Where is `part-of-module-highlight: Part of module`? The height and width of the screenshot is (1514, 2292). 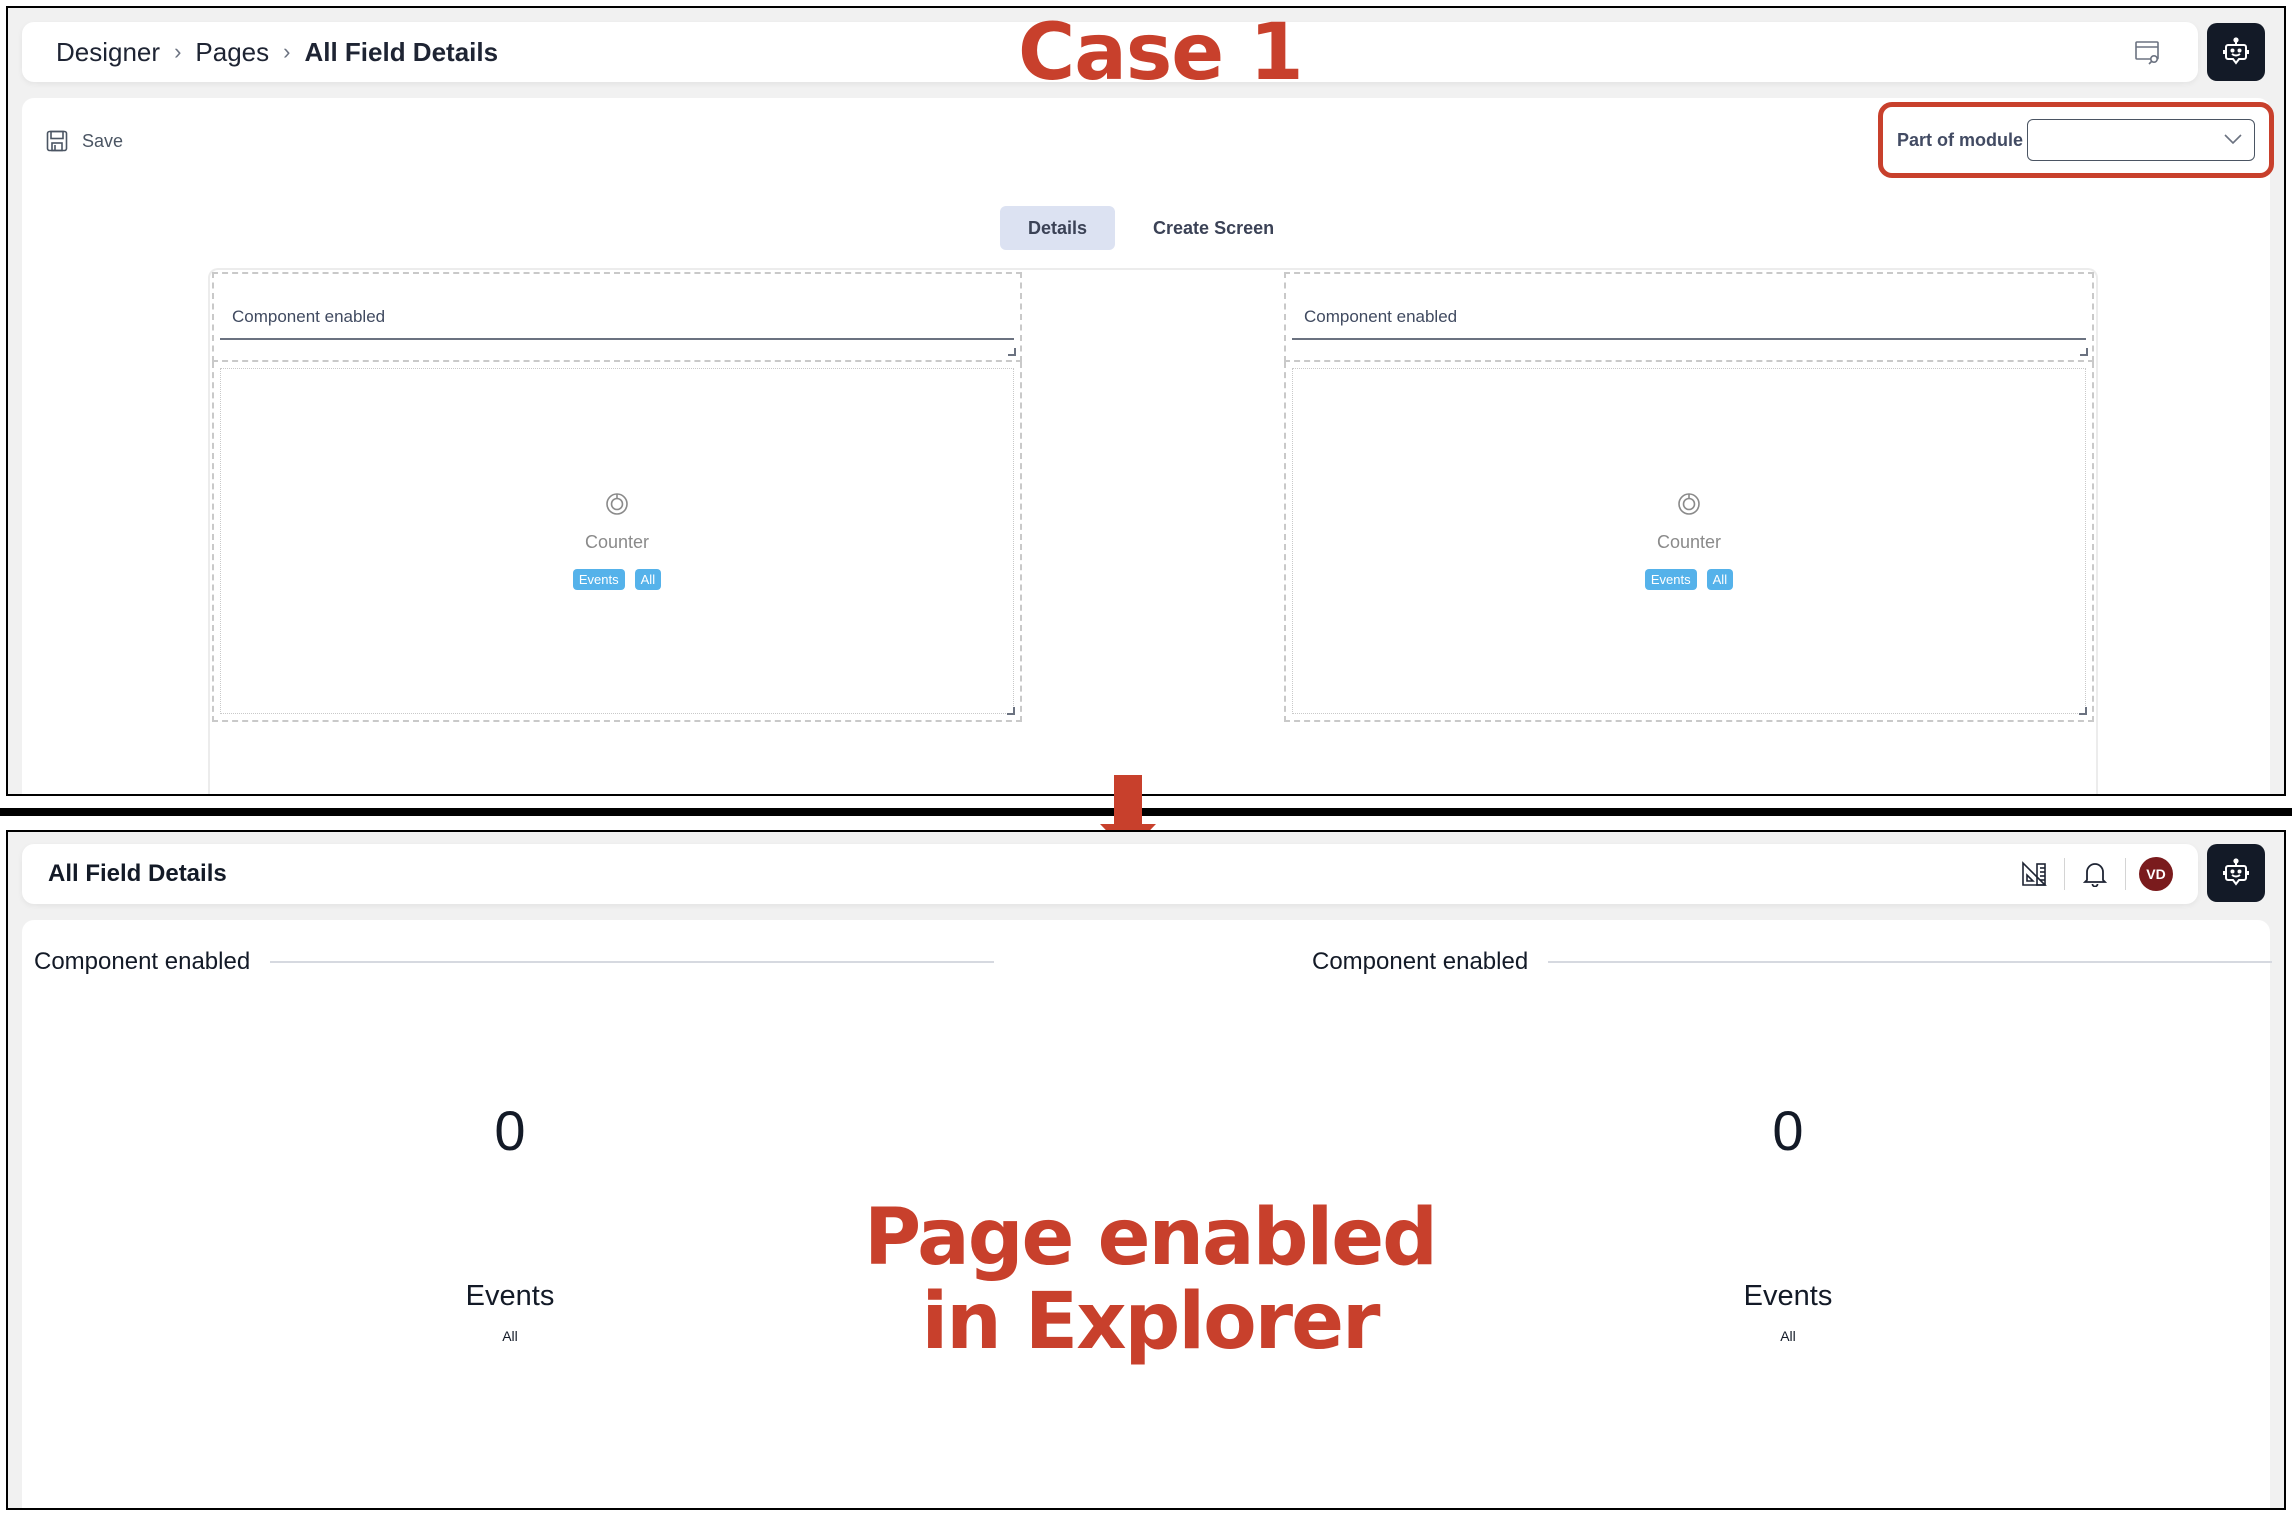 part-of-module-highlight: Part of module is located at coordinates (2076, 140).